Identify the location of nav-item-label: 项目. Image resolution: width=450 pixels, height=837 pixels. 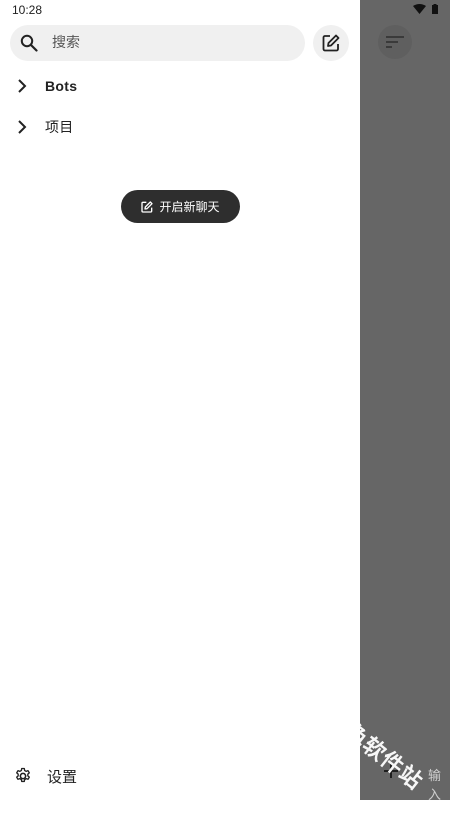
(59, 128).